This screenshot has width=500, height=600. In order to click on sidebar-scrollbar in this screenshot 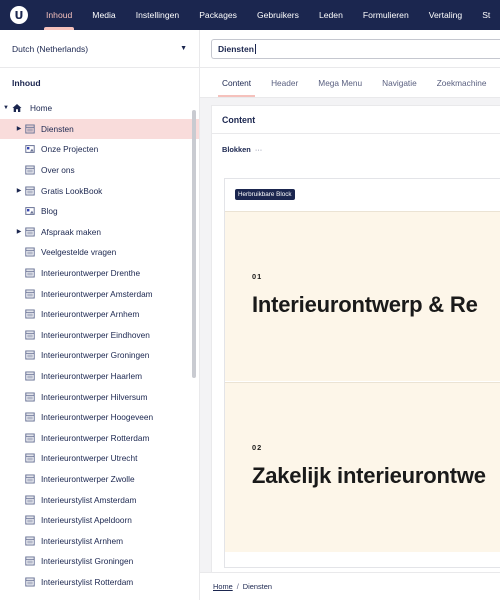, I will do `click(194, 244)`.